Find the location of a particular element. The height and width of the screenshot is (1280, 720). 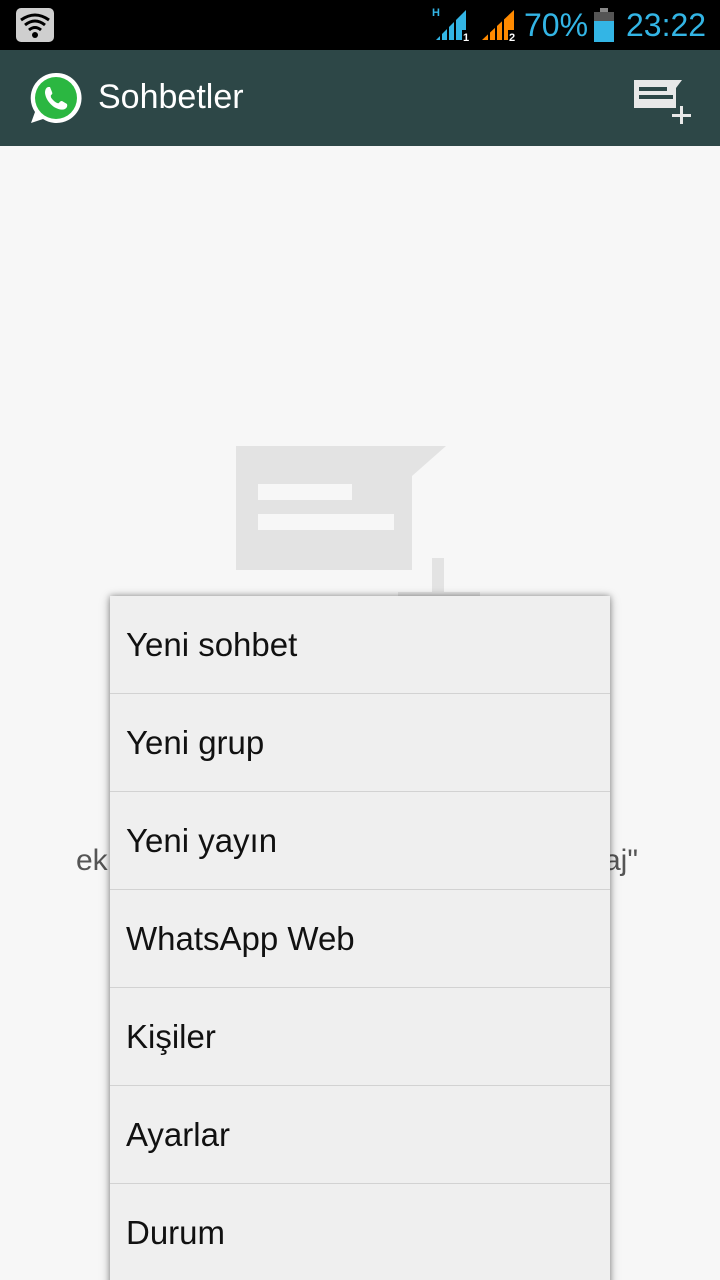

menu-item-label: Yeni yayın is located at coordinates (202, 840).